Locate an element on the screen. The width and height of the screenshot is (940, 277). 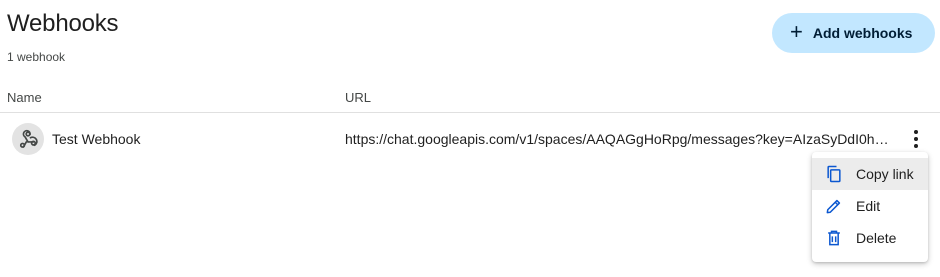
column-header-name: Name is located at coordinates (24, 97).